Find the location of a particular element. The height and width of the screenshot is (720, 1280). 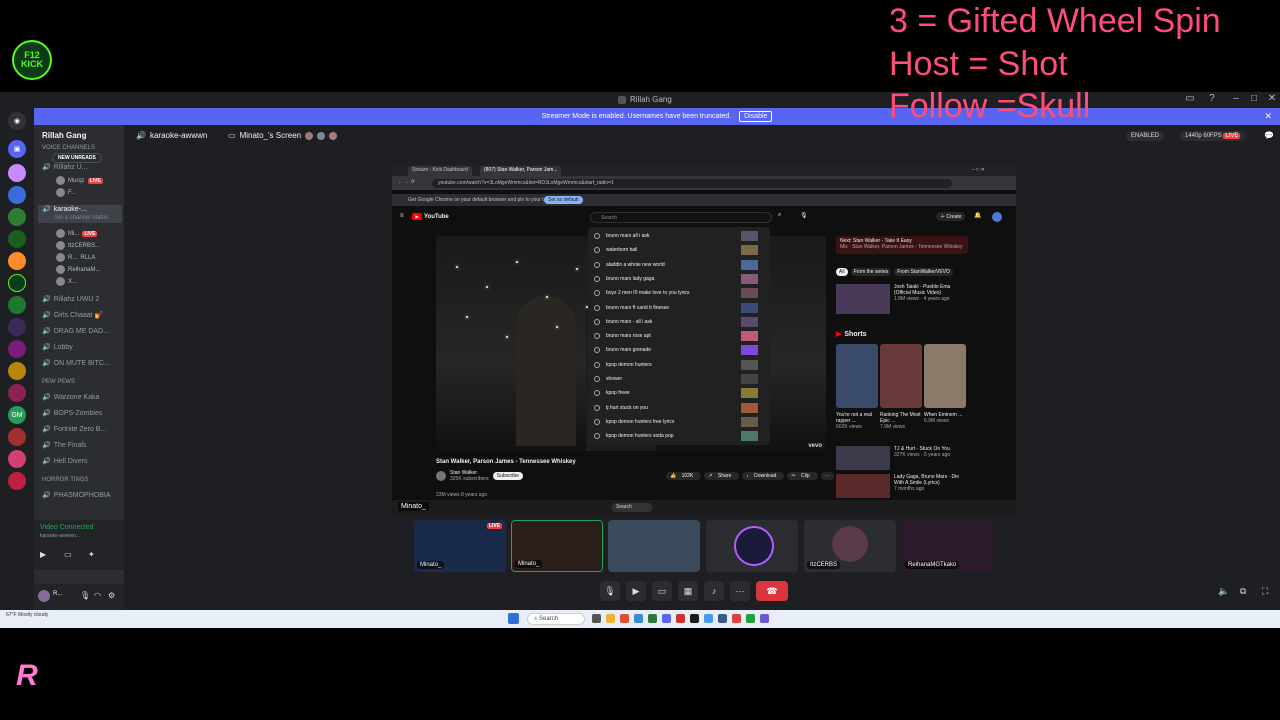

voice-user: R... RLLA is located at coordinates (75, 257).